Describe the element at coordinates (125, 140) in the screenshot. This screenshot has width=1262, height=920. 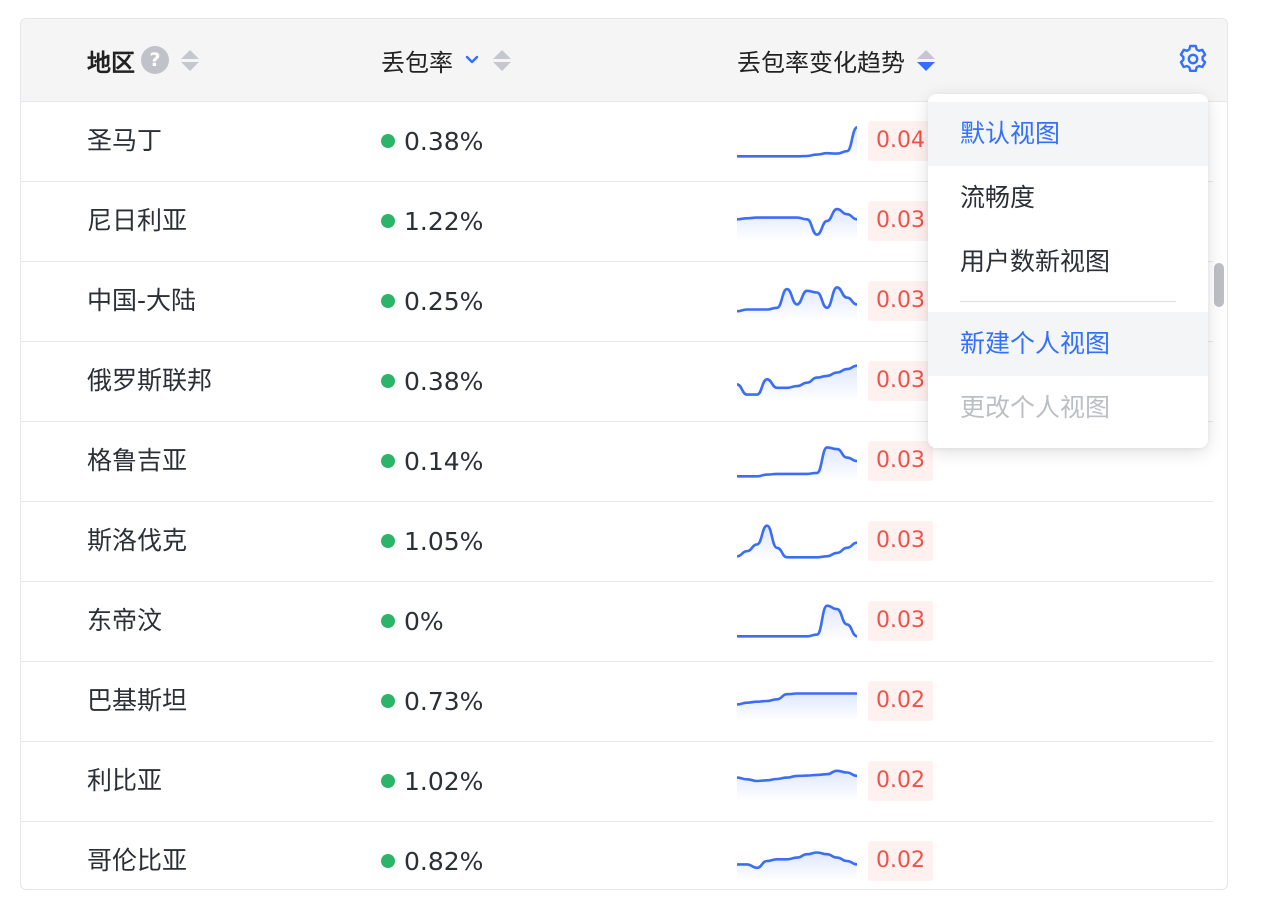
I see `region-cell: 圣马丁` at that location.